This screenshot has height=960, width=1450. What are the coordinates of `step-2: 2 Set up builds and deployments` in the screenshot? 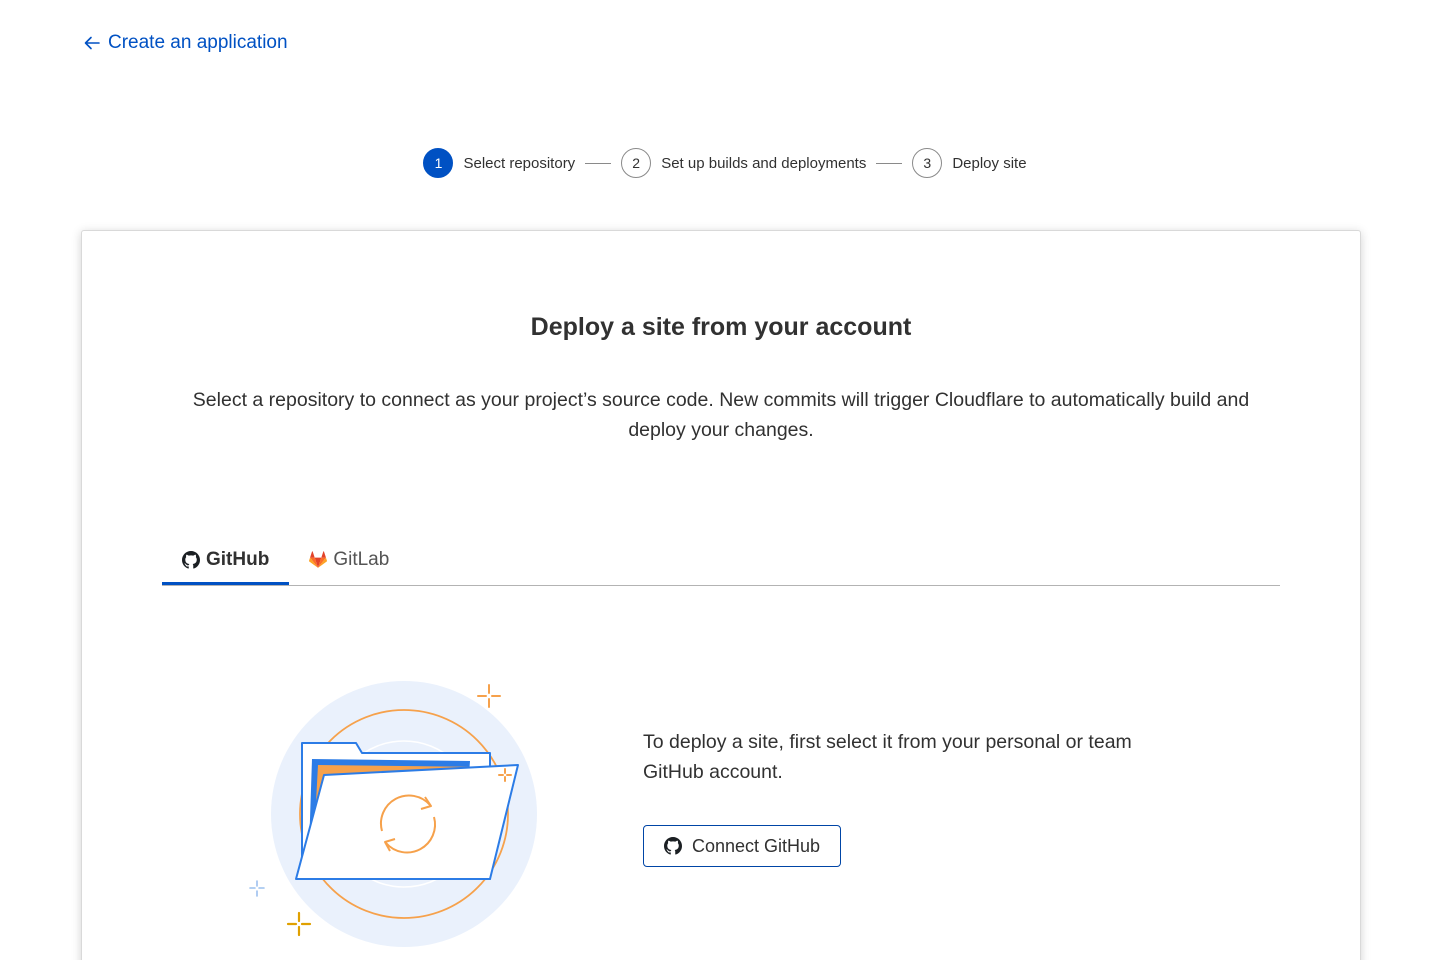 It's located at (743, 163).